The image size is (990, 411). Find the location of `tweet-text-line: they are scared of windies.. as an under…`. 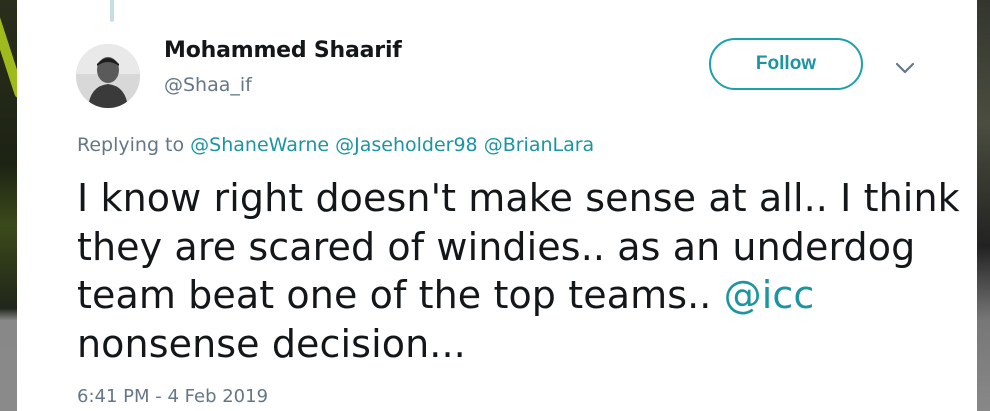

tweet-text-line: they are scared of windies.. as an under… is located at coordinates (496, 246).